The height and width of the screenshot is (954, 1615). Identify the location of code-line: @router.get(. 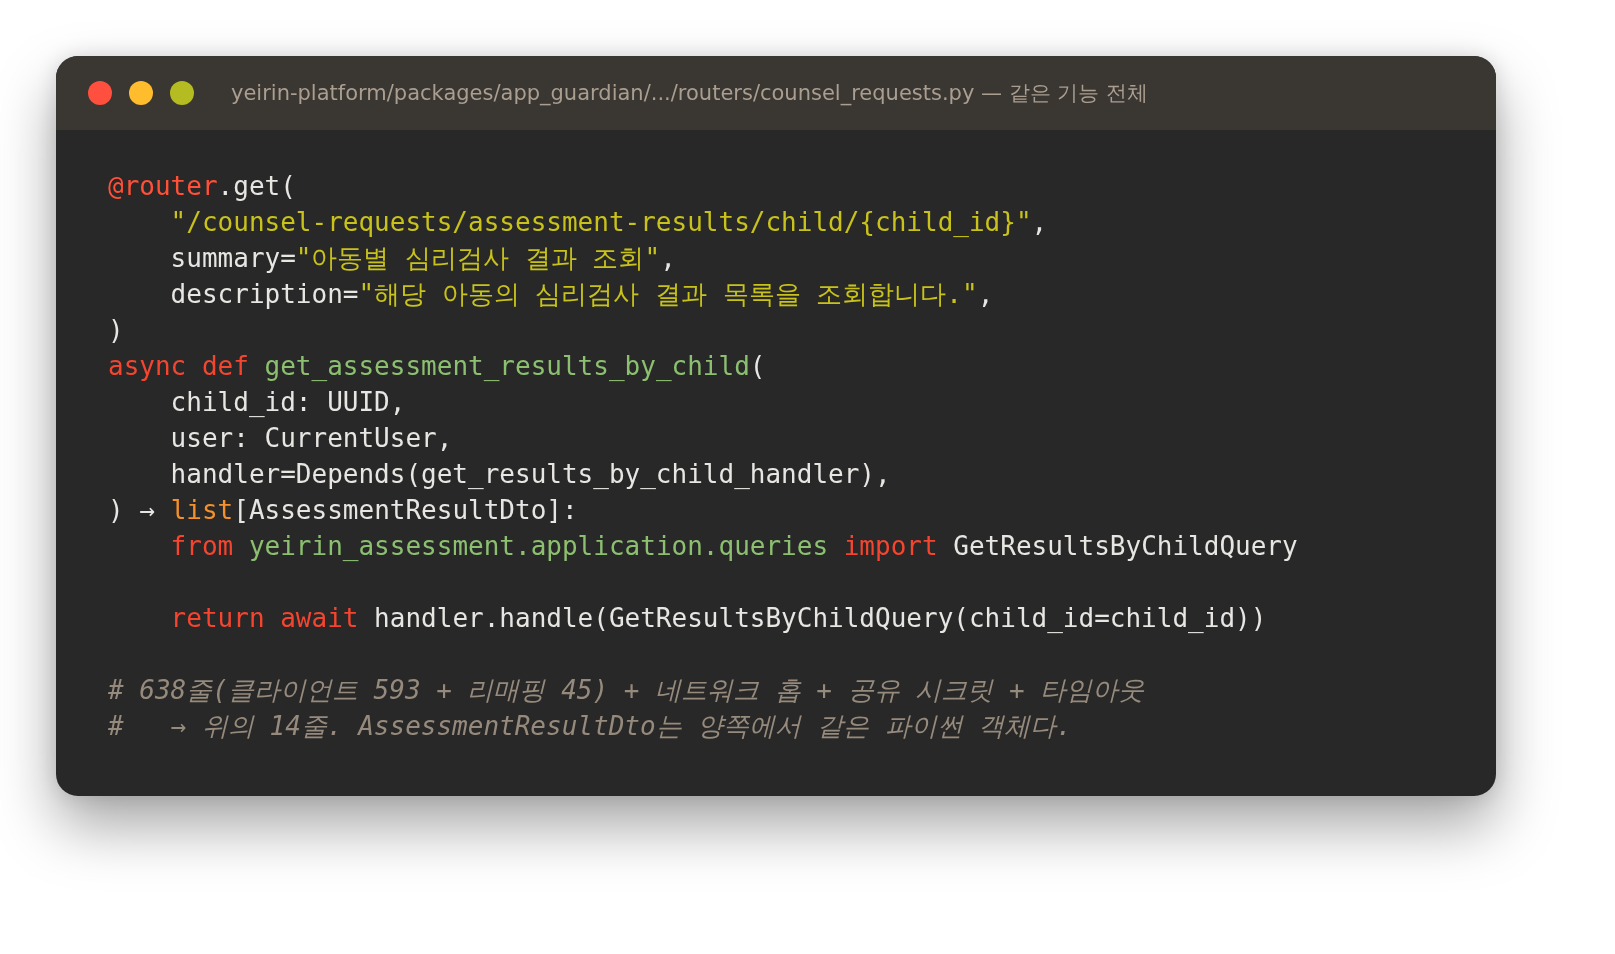
(202, 186).